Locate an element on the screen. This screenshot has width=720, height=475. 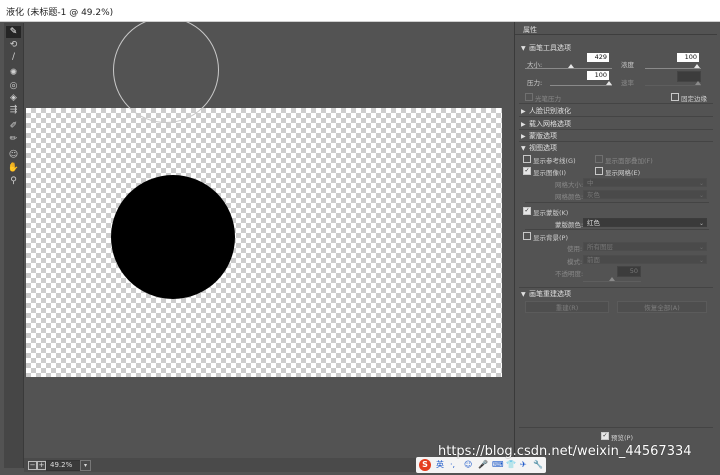
mesh-color-label: 网格颜色: is located at coordinates (569, 197).